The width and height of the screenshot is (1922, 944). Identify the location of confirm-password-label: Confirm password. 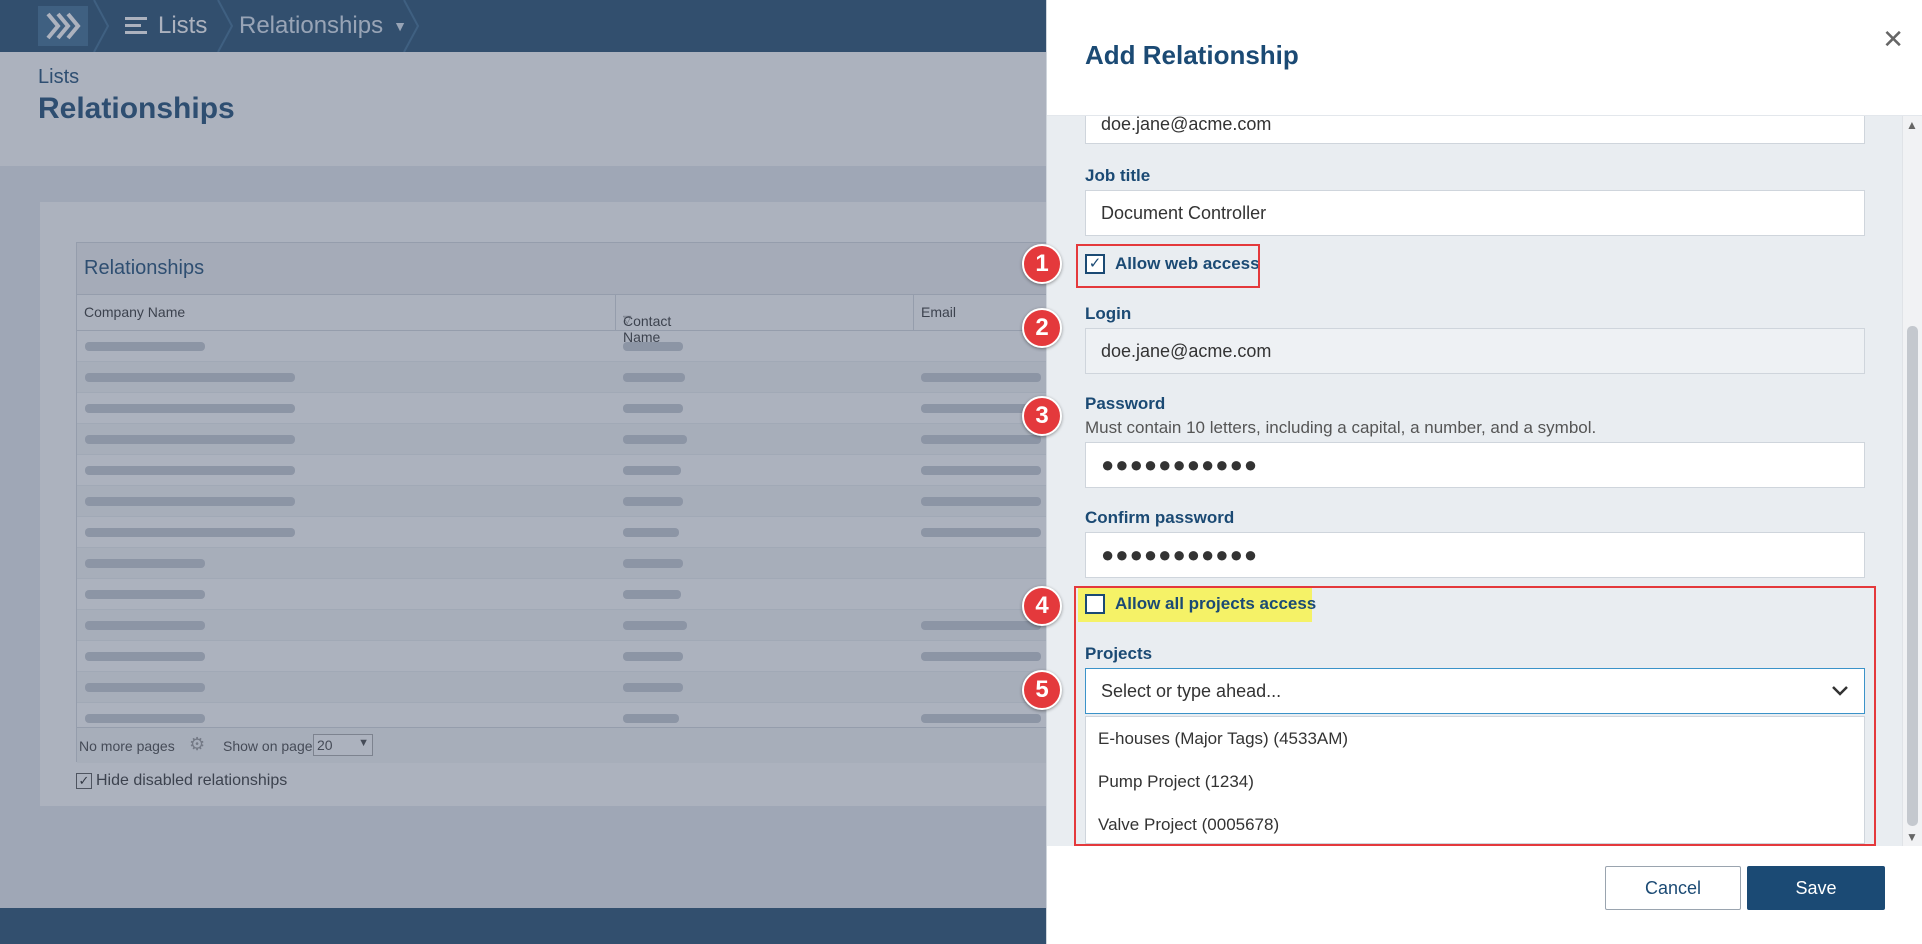
(1160, 517).